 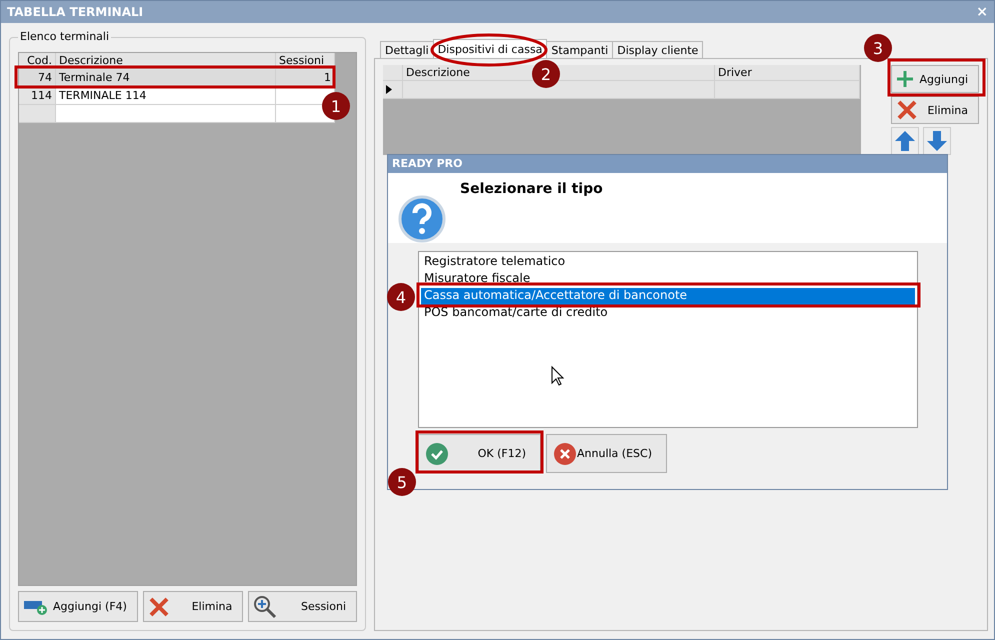 I want to click on dialog-button: Annulla (ESC), so click(x=606, y=453).